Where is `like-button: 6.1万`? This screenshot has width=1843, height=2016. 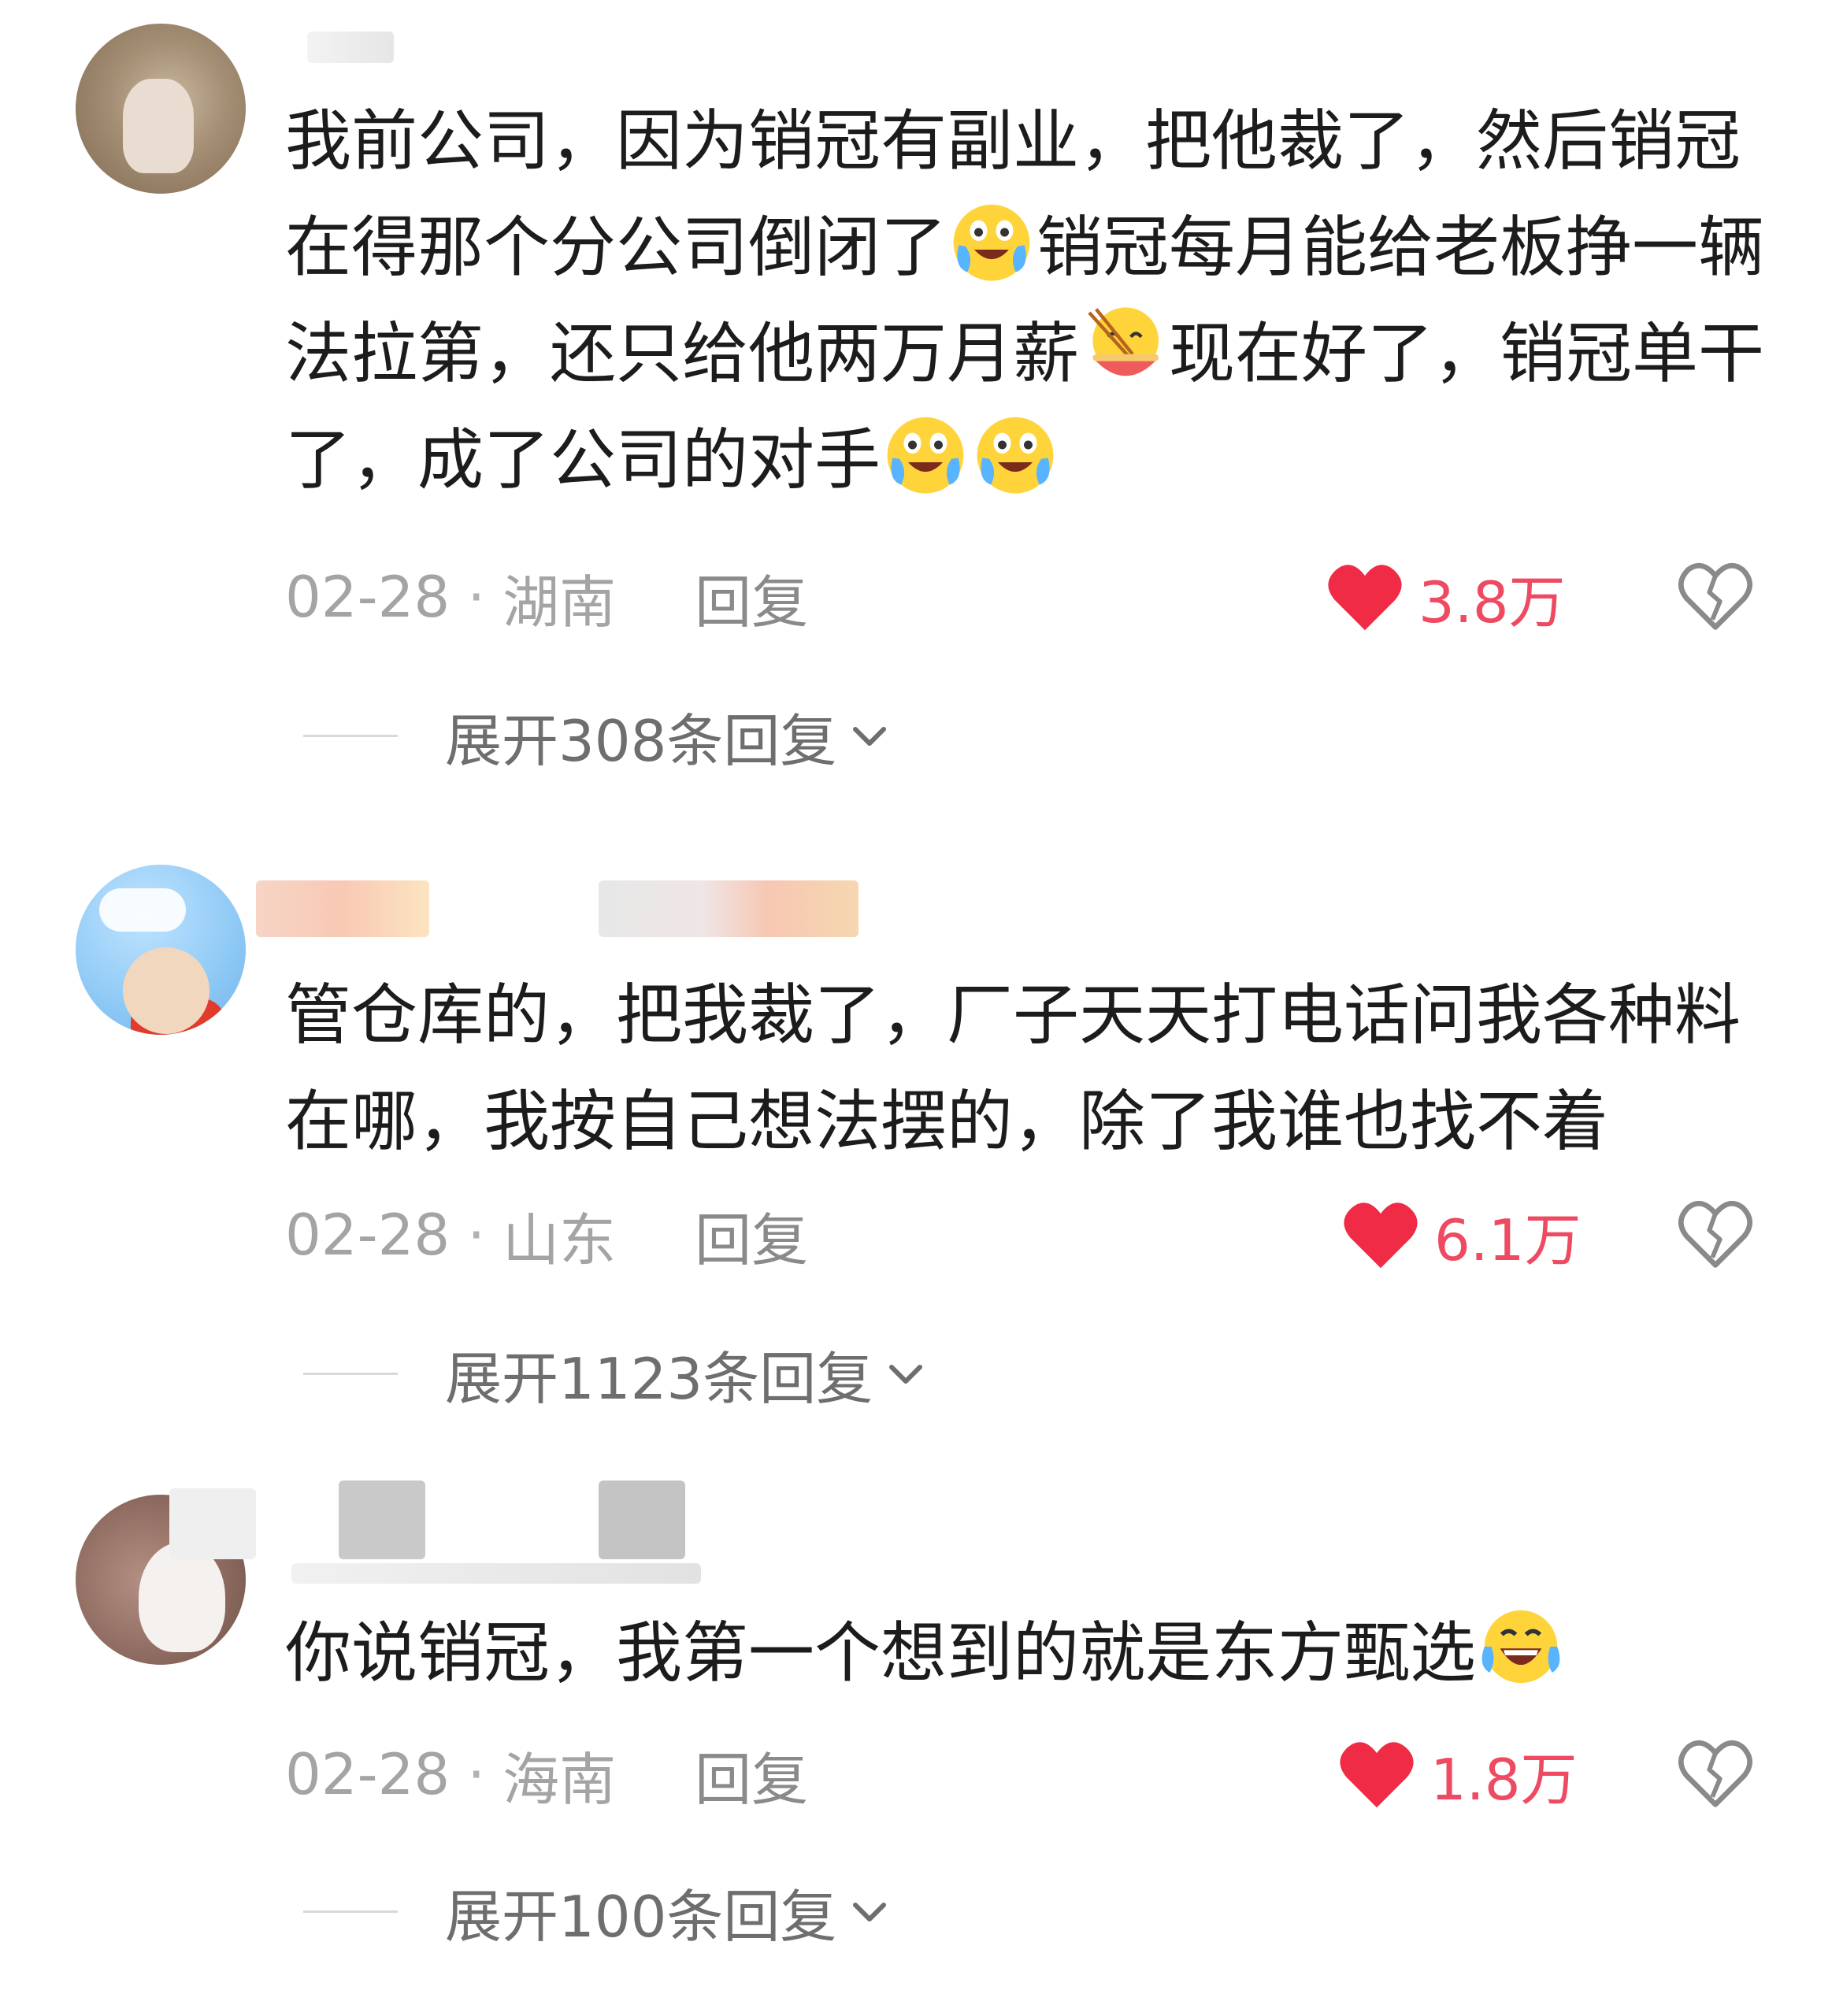
like-button: 6.1万 is located at coordinates (1462, 1234).